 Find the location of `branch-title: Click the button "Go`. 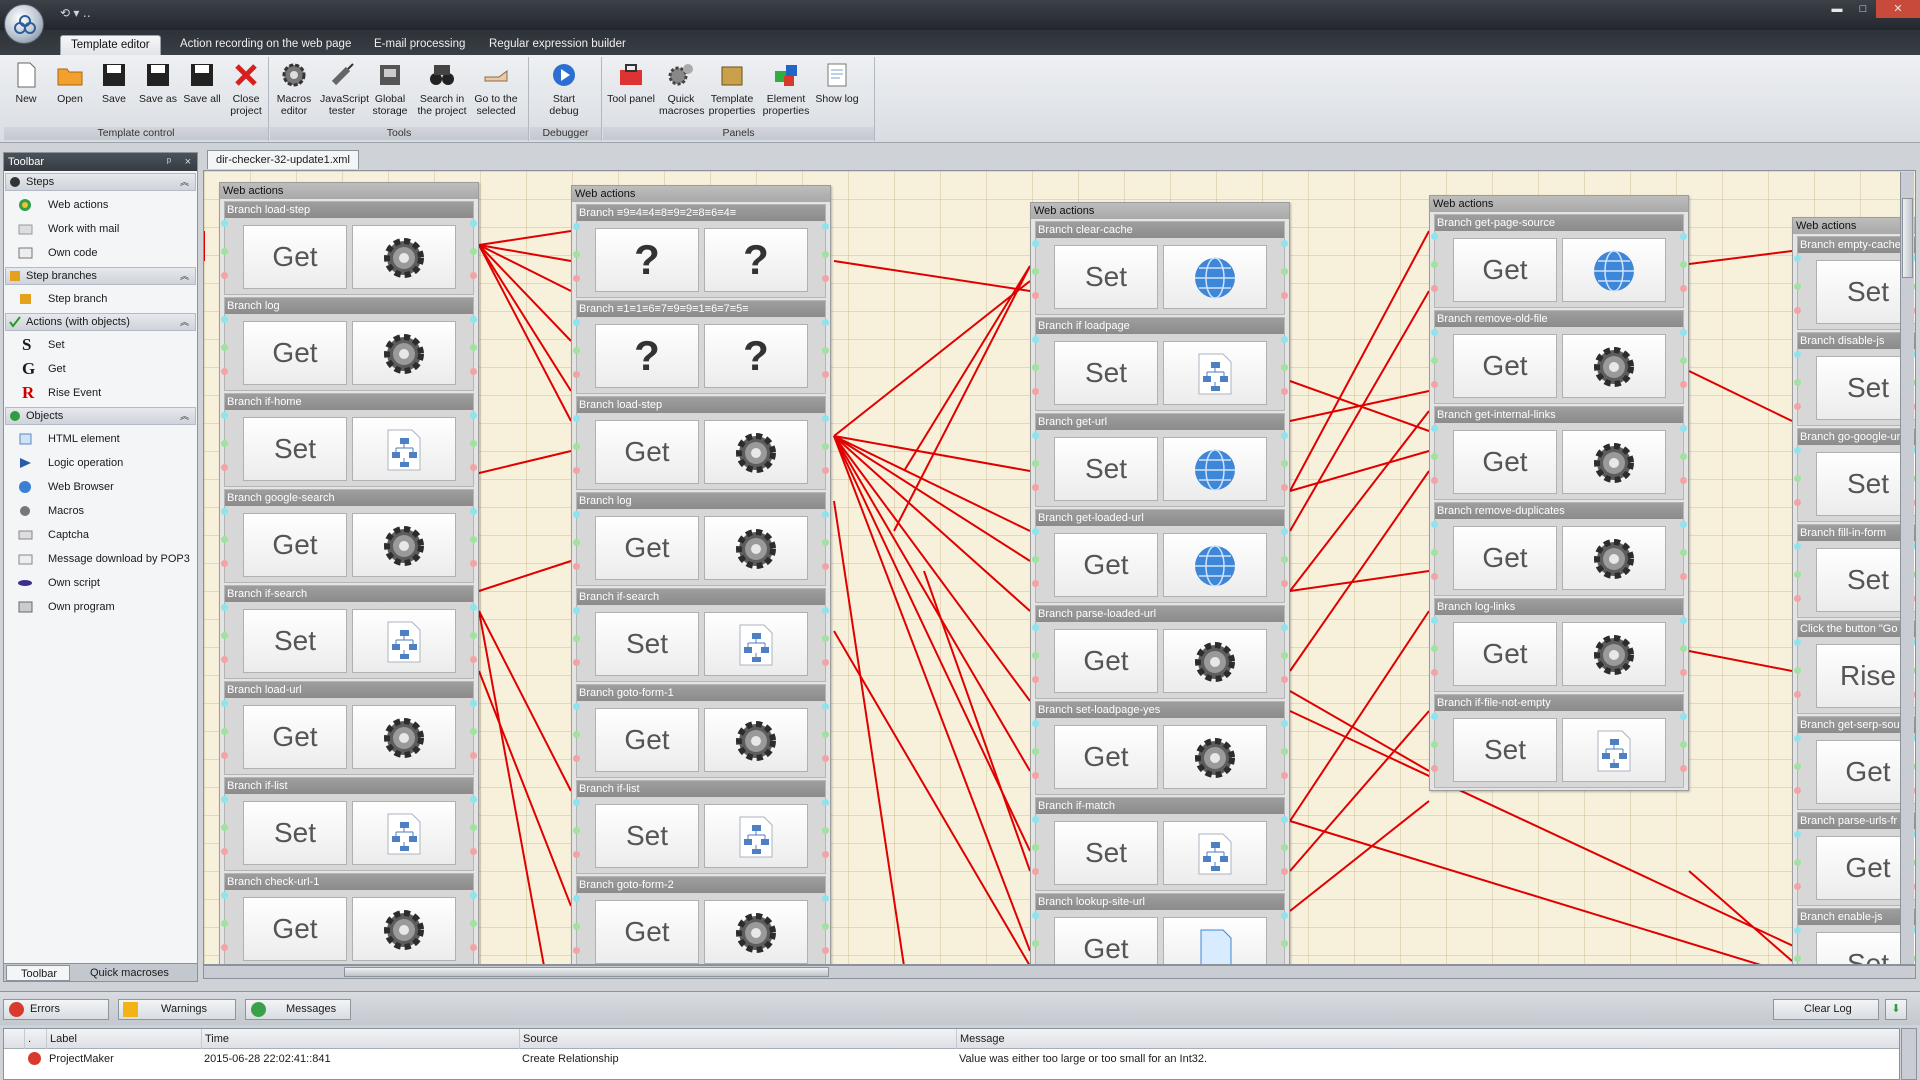

branch-title: Click the button "Go is located at coordinates (1856, 629).